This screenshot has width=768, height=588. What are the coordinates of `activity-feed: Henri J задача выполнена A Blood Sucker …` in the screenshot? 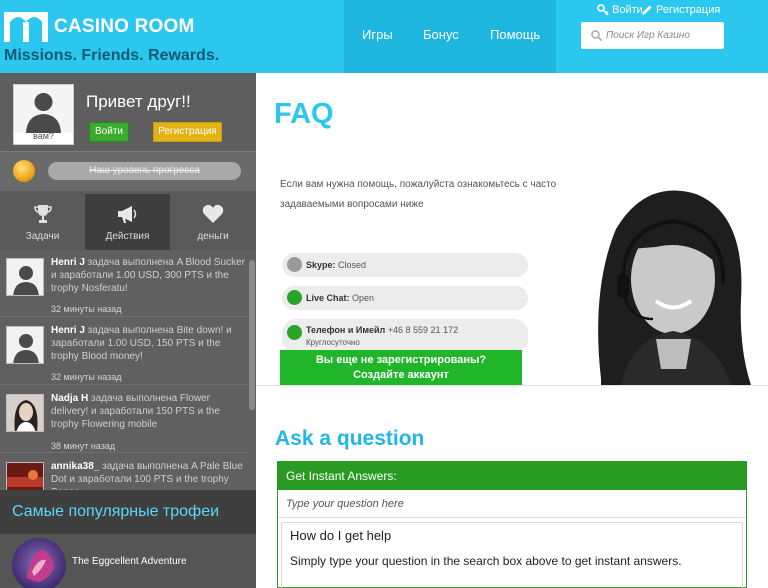 It's located at (128, 370).